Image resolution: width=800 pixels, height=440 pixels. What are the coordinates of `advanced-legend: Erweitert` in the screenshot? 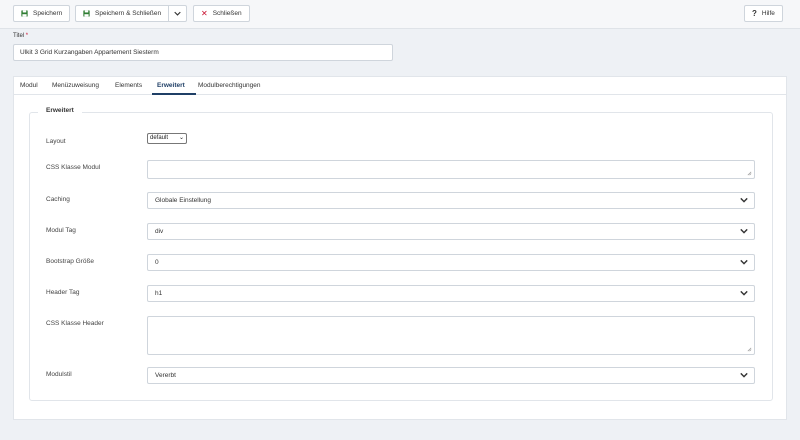 It's located at (60, 110).